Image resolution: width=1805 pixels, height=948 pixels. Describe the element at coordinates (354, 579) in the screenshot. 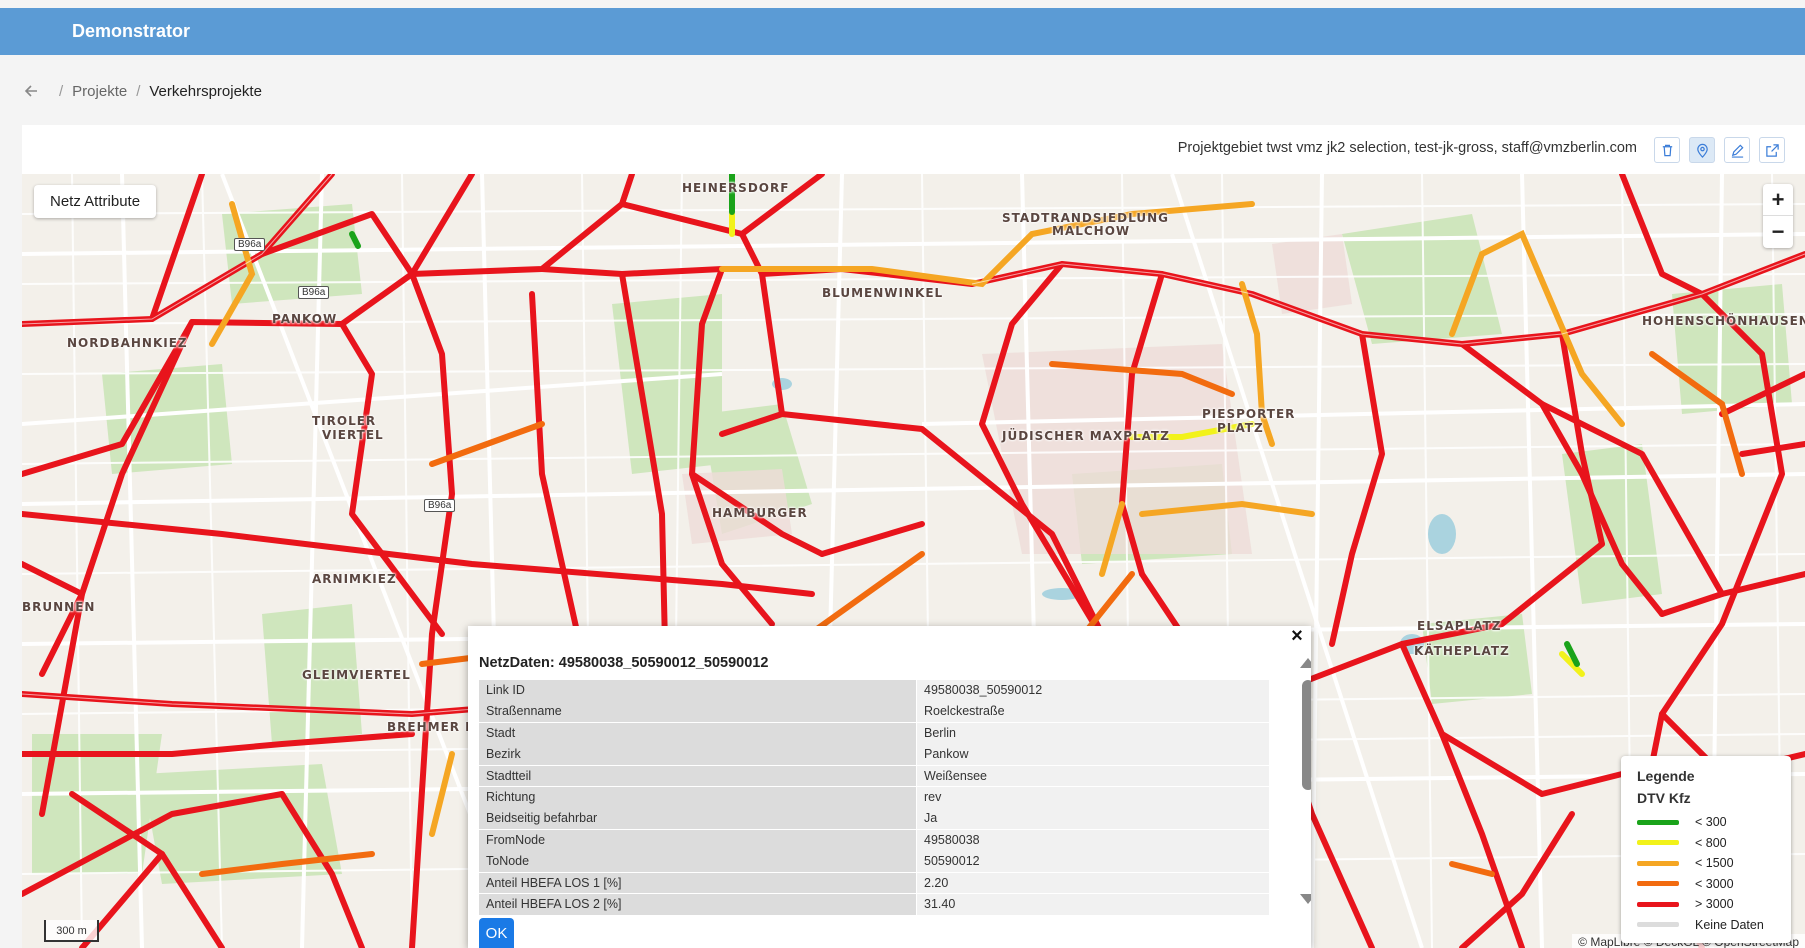

I see `map-label: ARNIMKIEZ` at that location.